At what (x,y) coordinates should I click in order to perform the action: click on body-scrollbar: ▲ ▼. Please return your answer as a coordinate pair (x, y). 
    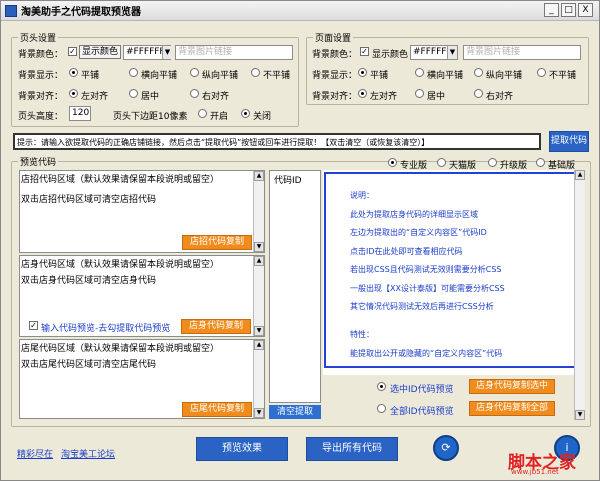
    Looking at the image, I should click on (258, 296).